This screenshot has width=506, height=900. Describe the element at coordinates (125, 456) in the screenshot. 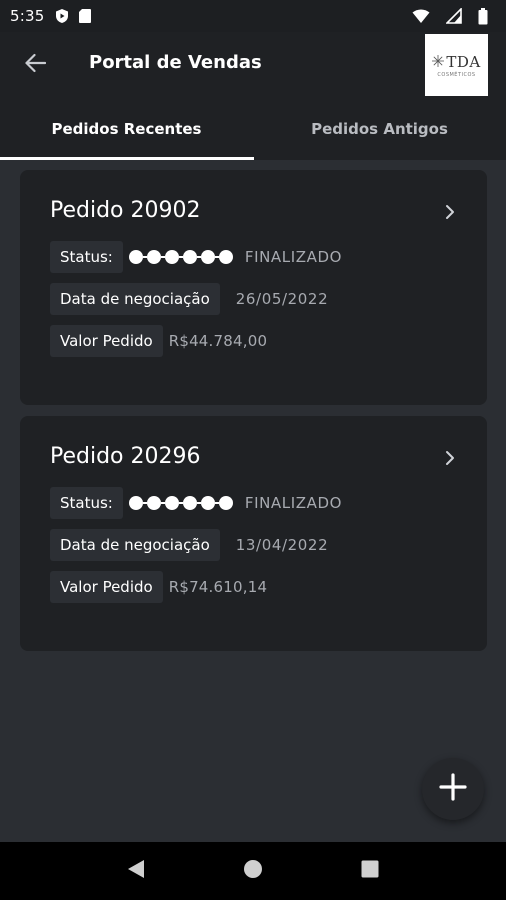

I see `order-title: Pedido 20296` at that location.